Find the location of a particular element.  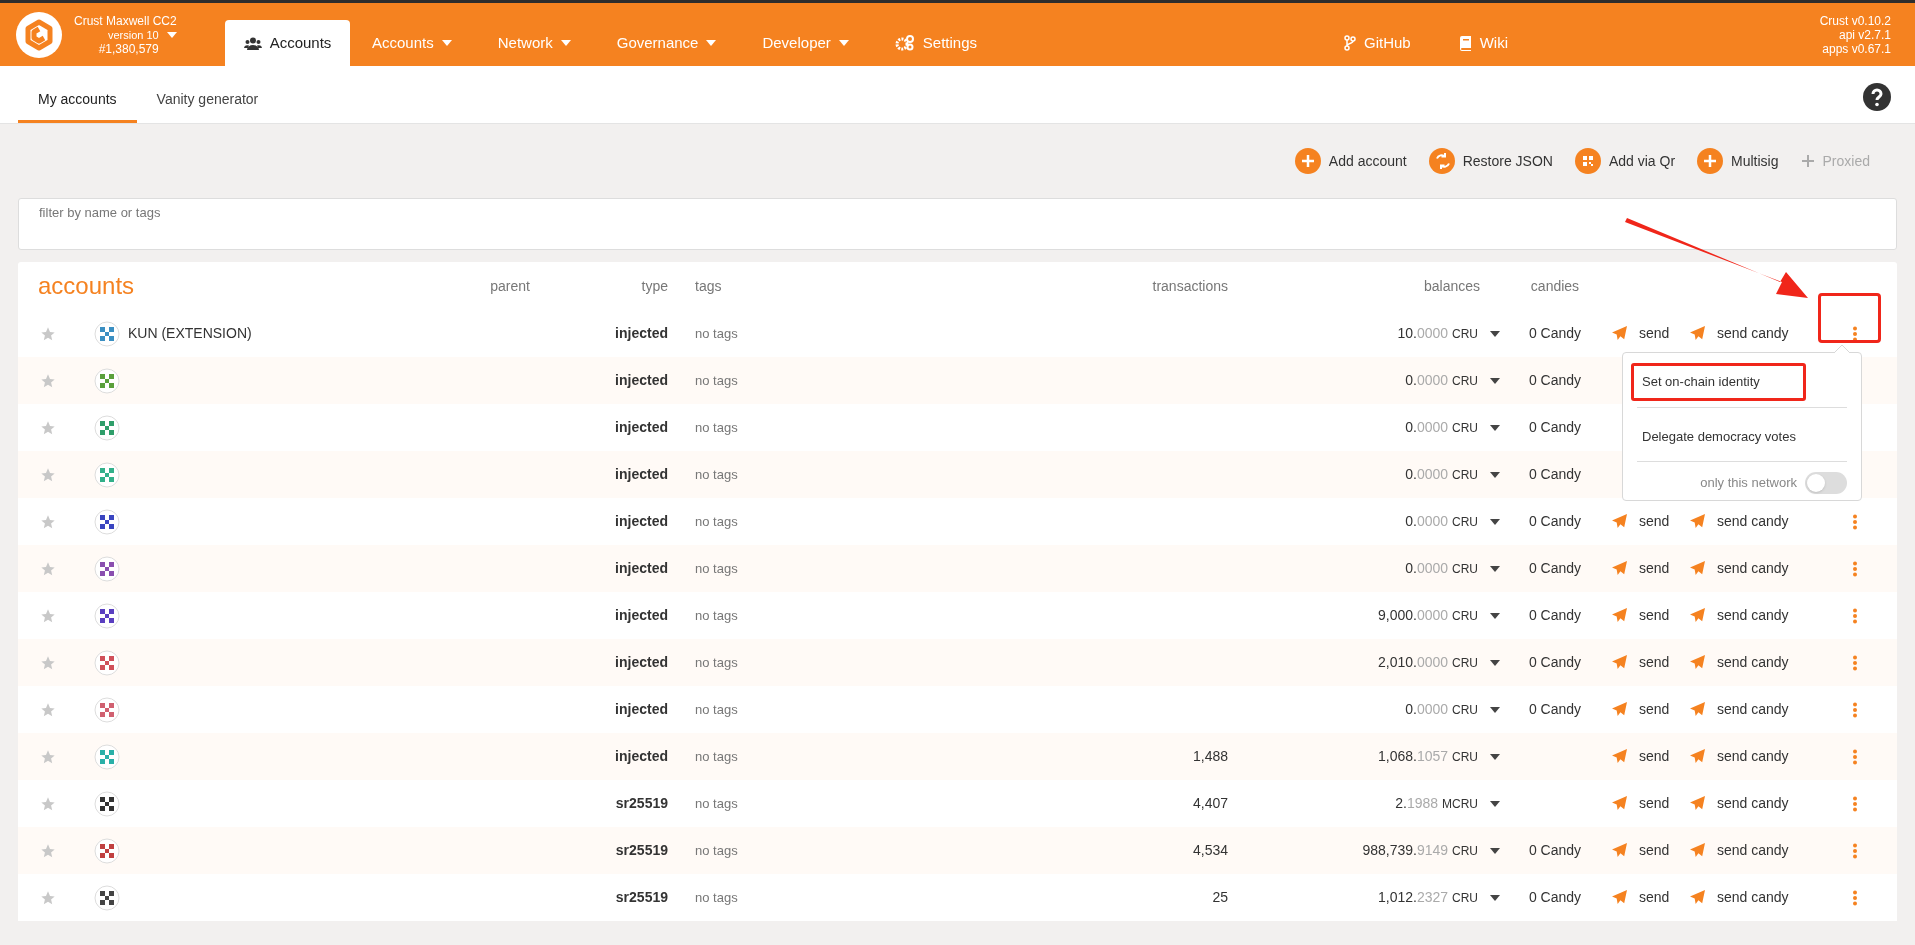

toolbar-button: Add via Qr is located at coordinates (1625, 161).